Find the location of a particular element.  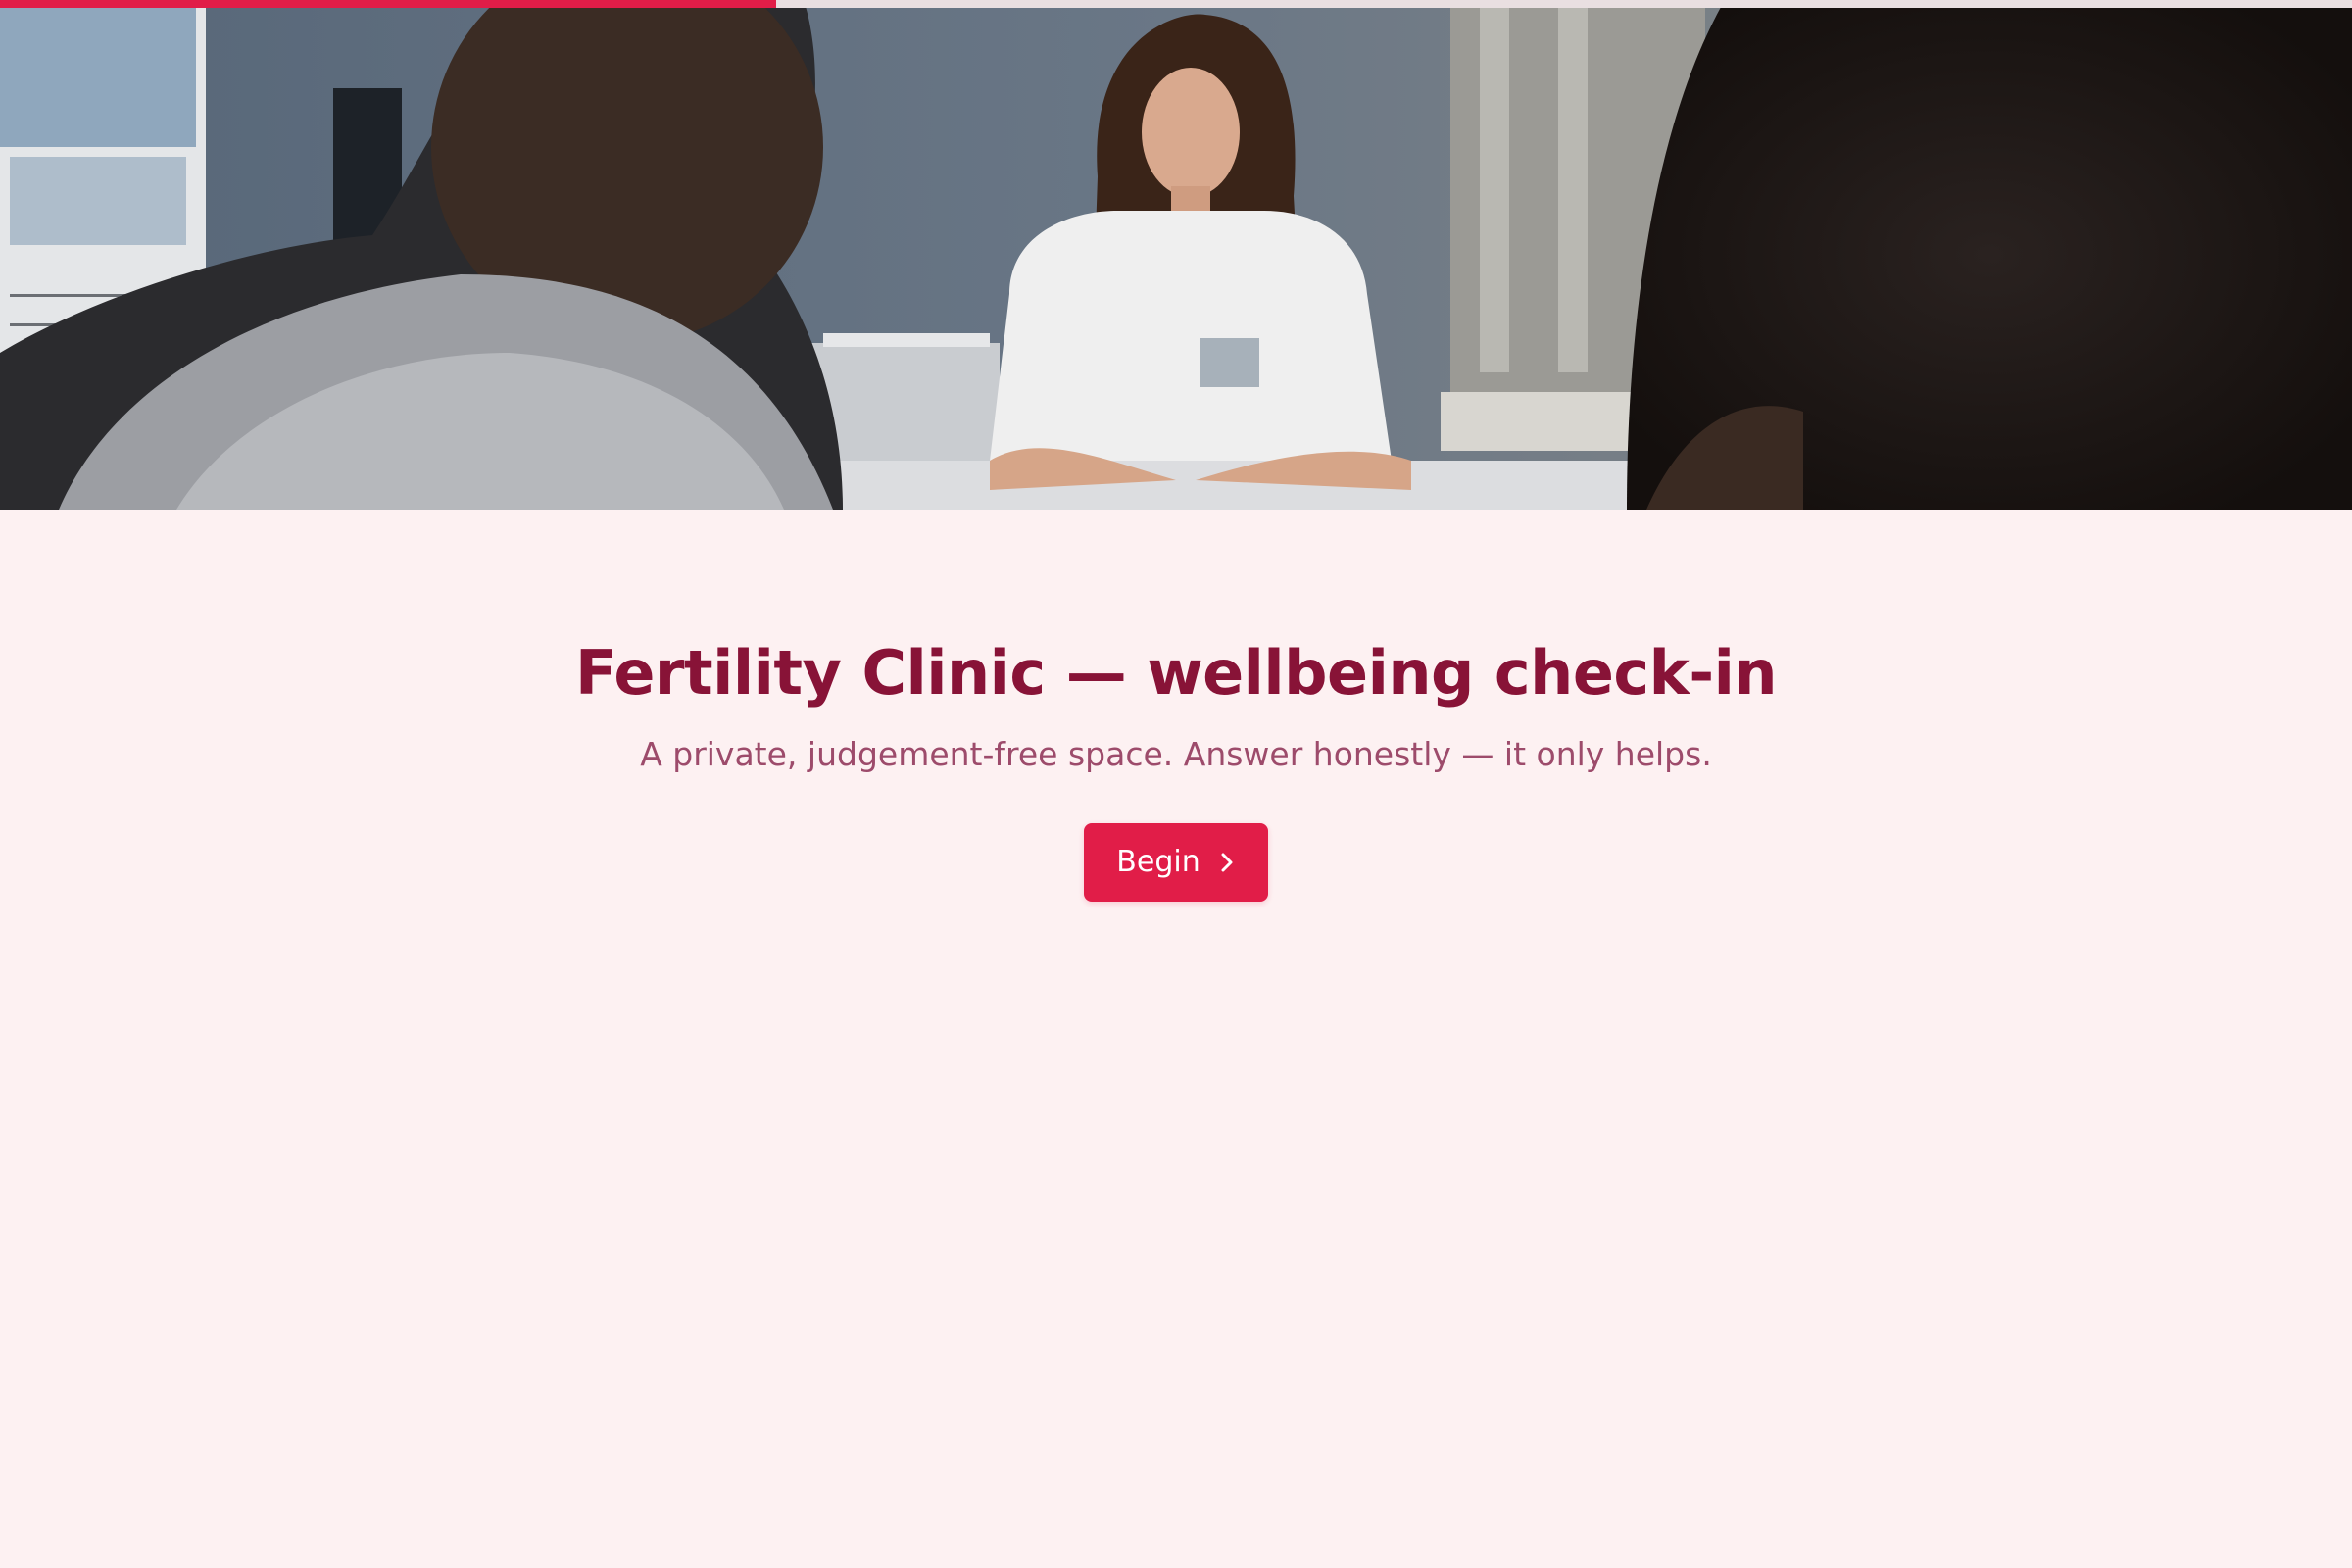

begin-button-label: Begin is located at coordinates (1158, 862).